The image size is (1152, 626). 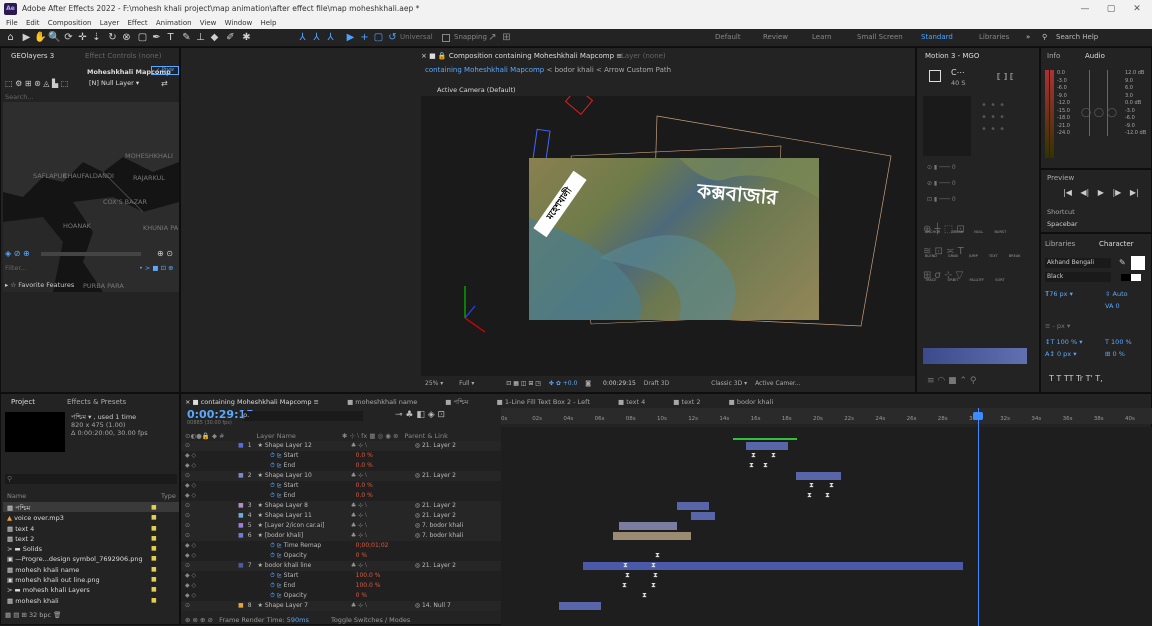 What do you see at coordinates (387, 496) in the screenshot?
I see `property-value: 0.0 %` at bounding box center [387, 496].